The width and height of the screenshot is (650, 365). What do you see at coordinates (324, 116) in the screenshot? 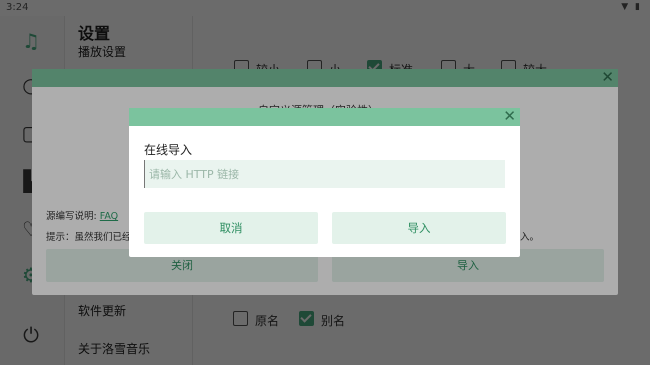
I see `dialog-header: ✕` at bounding box center [324, 116].